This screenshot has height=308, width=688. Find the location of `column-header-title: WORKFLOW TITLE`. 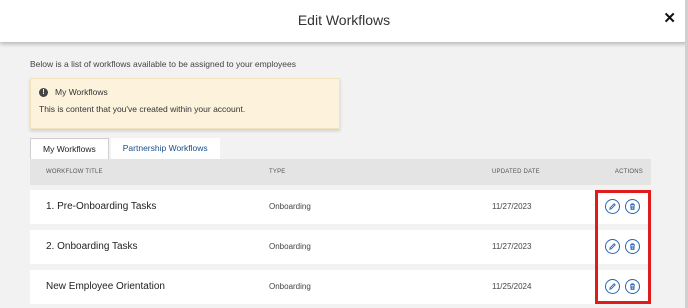

column-header-title: WORKFLOW TITLE is located at coordinates (74, 172).